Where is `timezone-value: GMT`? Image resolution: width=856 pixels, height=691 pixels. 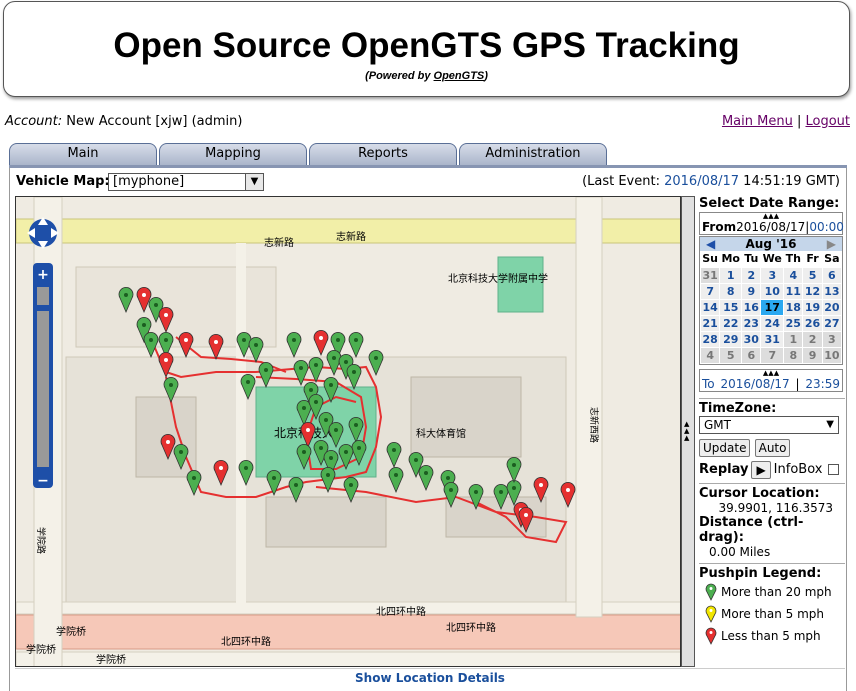 timezone-value: GMT is located at coordinates (717, 424).